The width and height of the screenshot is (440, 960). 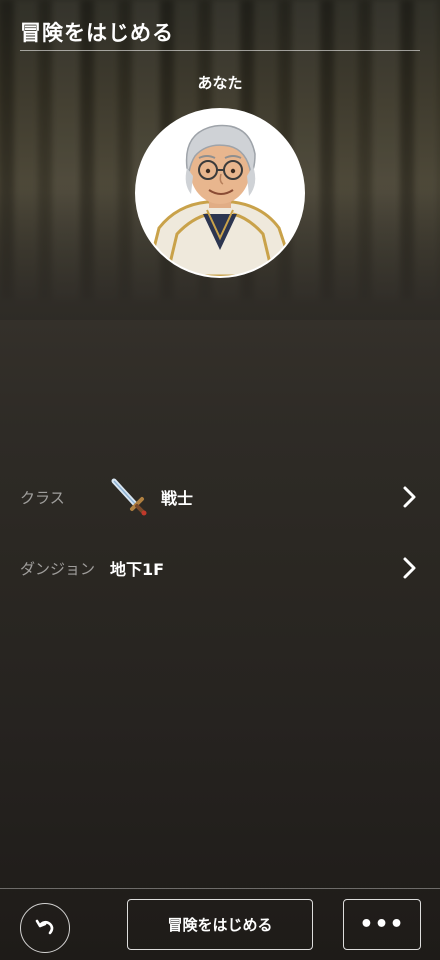 What do you see at coordinates (97, 33) in the screenshot?
I see `page-title: 冒険をはじめる` at bounding box center [97, 33].